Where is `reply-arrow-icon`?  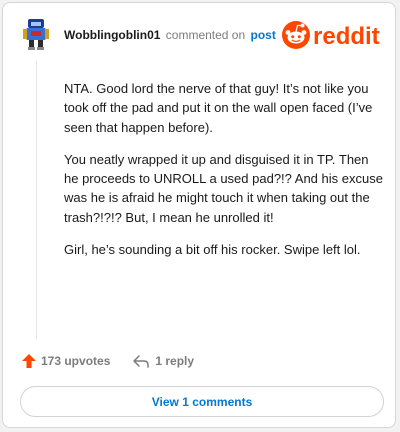
reply-arrow-icon is located at coordinates (141, 361).